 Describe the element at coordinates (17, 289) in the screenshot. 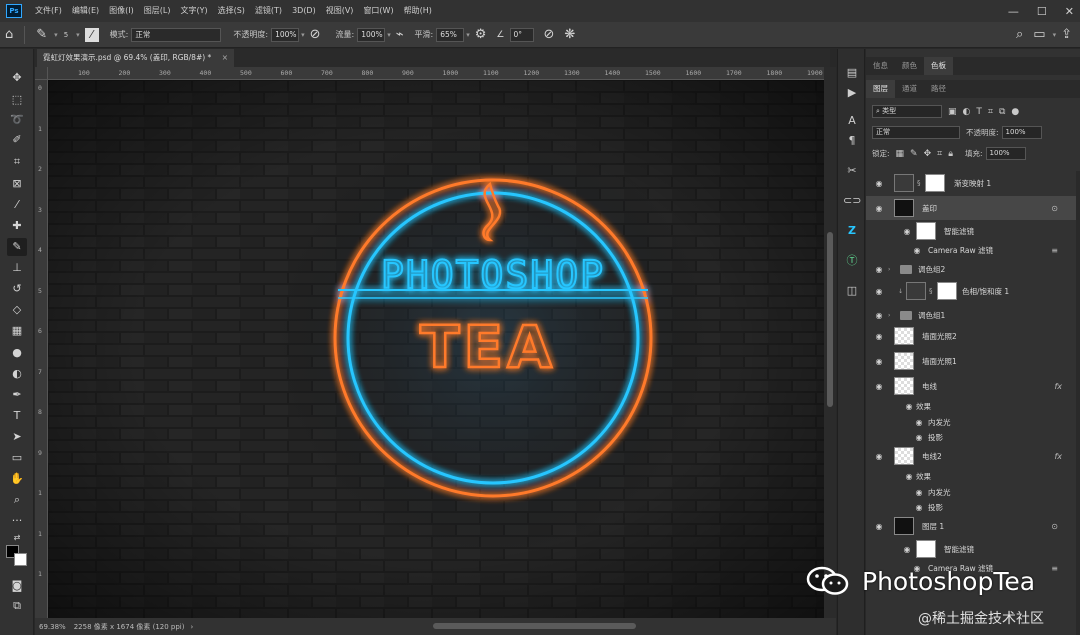

I see `history-brush-icon: ↺` at that location.